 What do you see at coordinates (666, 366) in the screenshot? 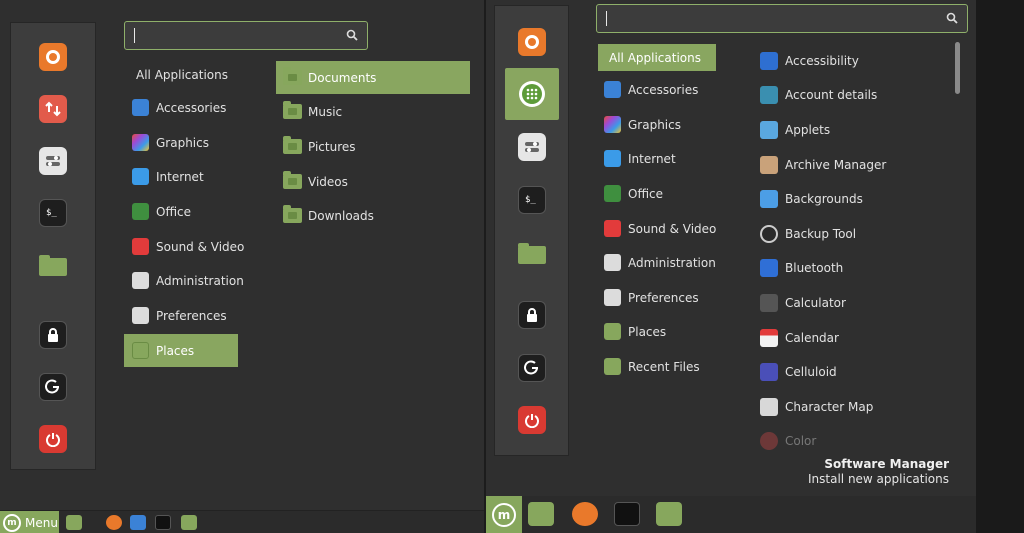
I see `category-recent-files: Recent Files` at bounding box center [666, 366].